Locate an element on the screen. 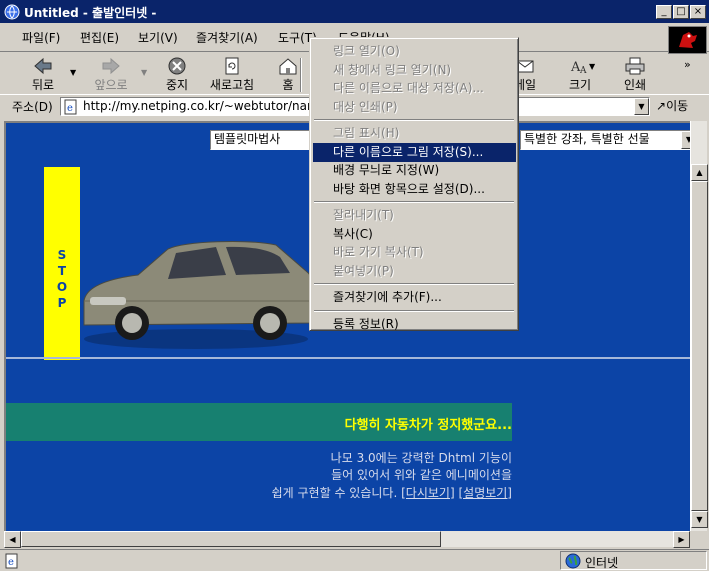  replay-link: [다시보기] is located at coordinates (428, 493).